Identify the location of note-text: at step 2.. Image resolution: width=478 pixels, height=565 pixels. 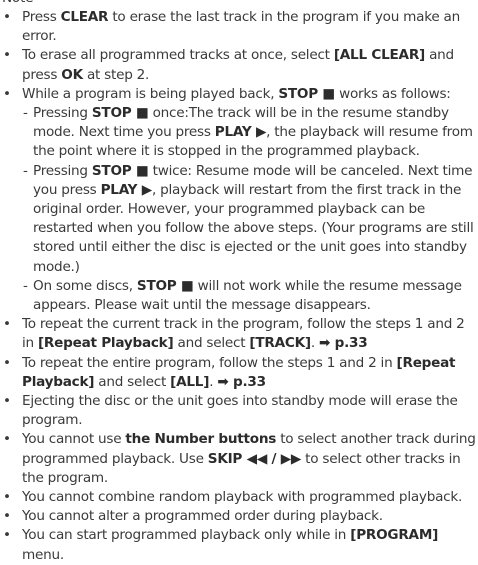
(116, 74).